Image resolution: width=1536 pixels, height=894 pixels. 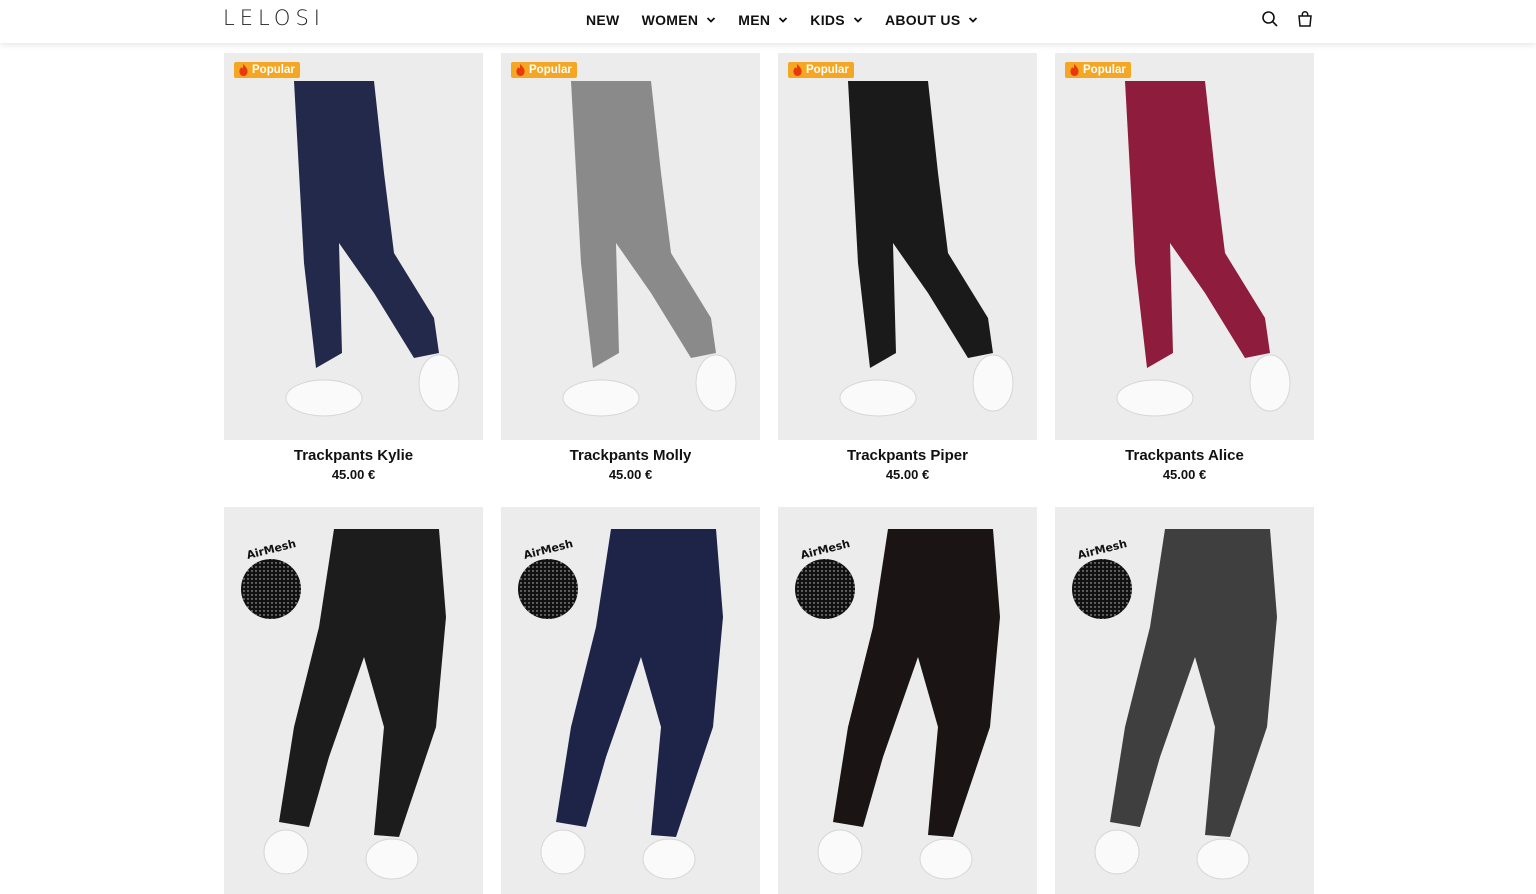 I want to click on product-card: Popular Trackpants Molly 45.00 €, so click(x=630, y=267).